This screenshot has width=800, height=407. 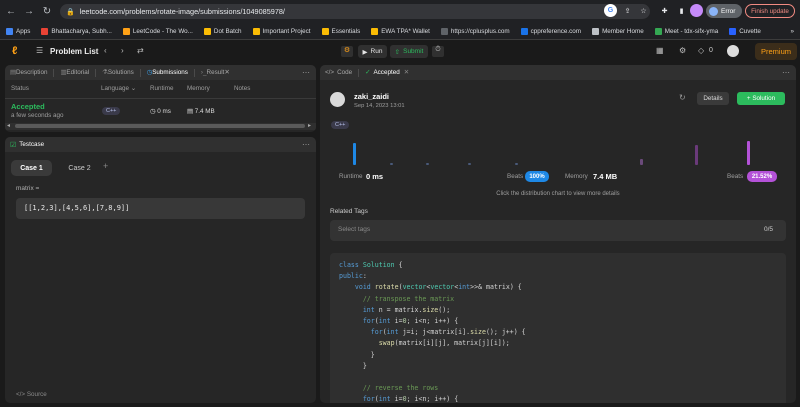 I want to click on extensions-icon: ✚, so click(x=664, y=10).